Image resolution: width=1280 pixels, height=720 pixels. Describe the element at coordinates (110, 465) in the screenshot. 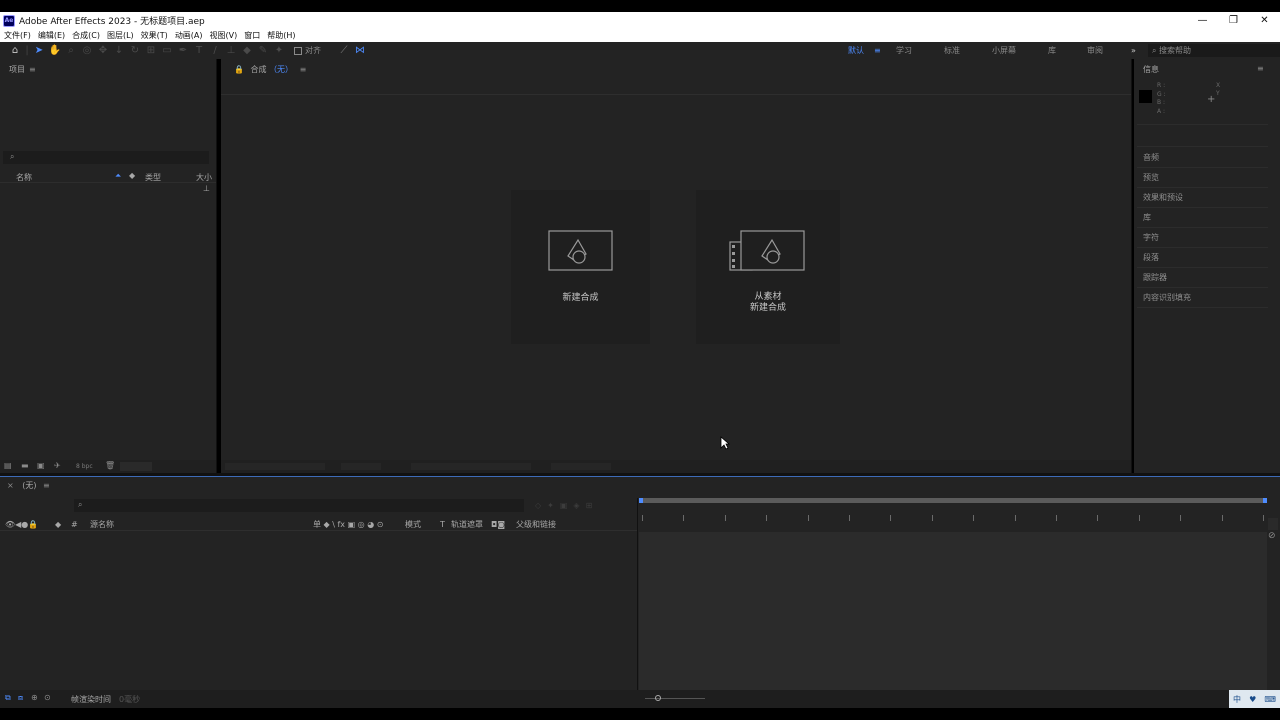

I see `trash-icon: 🗑` at that location.